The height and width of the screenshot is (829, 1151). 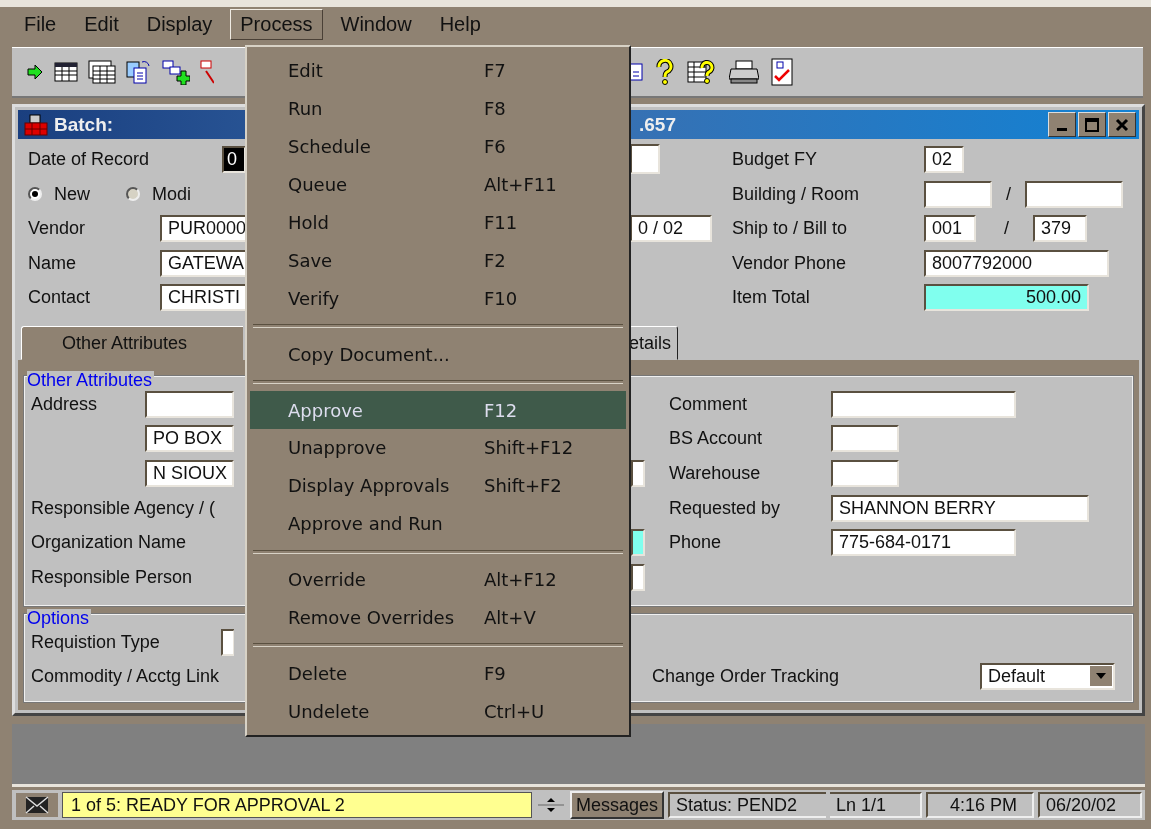 What do you see at coordinates (234, 159) in the screenshot?
I see `date-field: 0` at bounding box center [234, 159].